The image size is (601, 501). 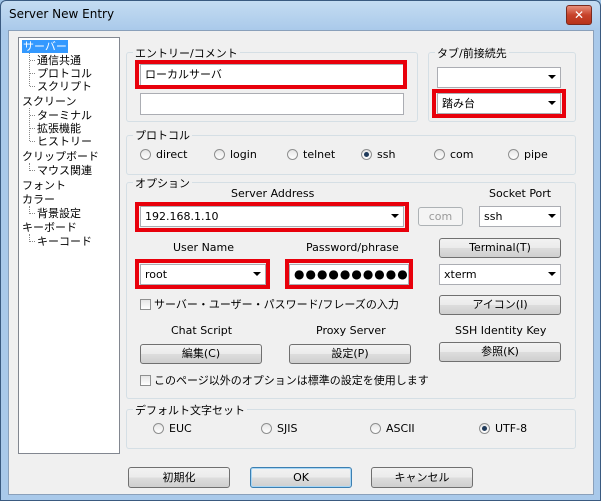 I want to click on input-credentials-checkbox-label: サーバー・ユーザー・パスワード/フレーズの入力, so click(x=276, y=304).